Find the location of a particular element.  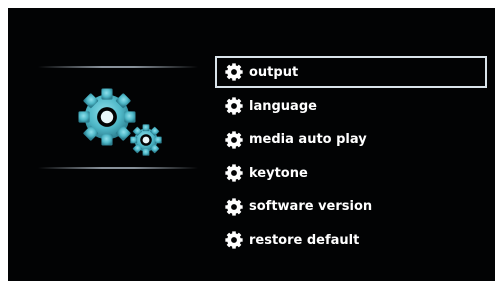

menu-item-software-version: software version is located at coordinates (351, 207).